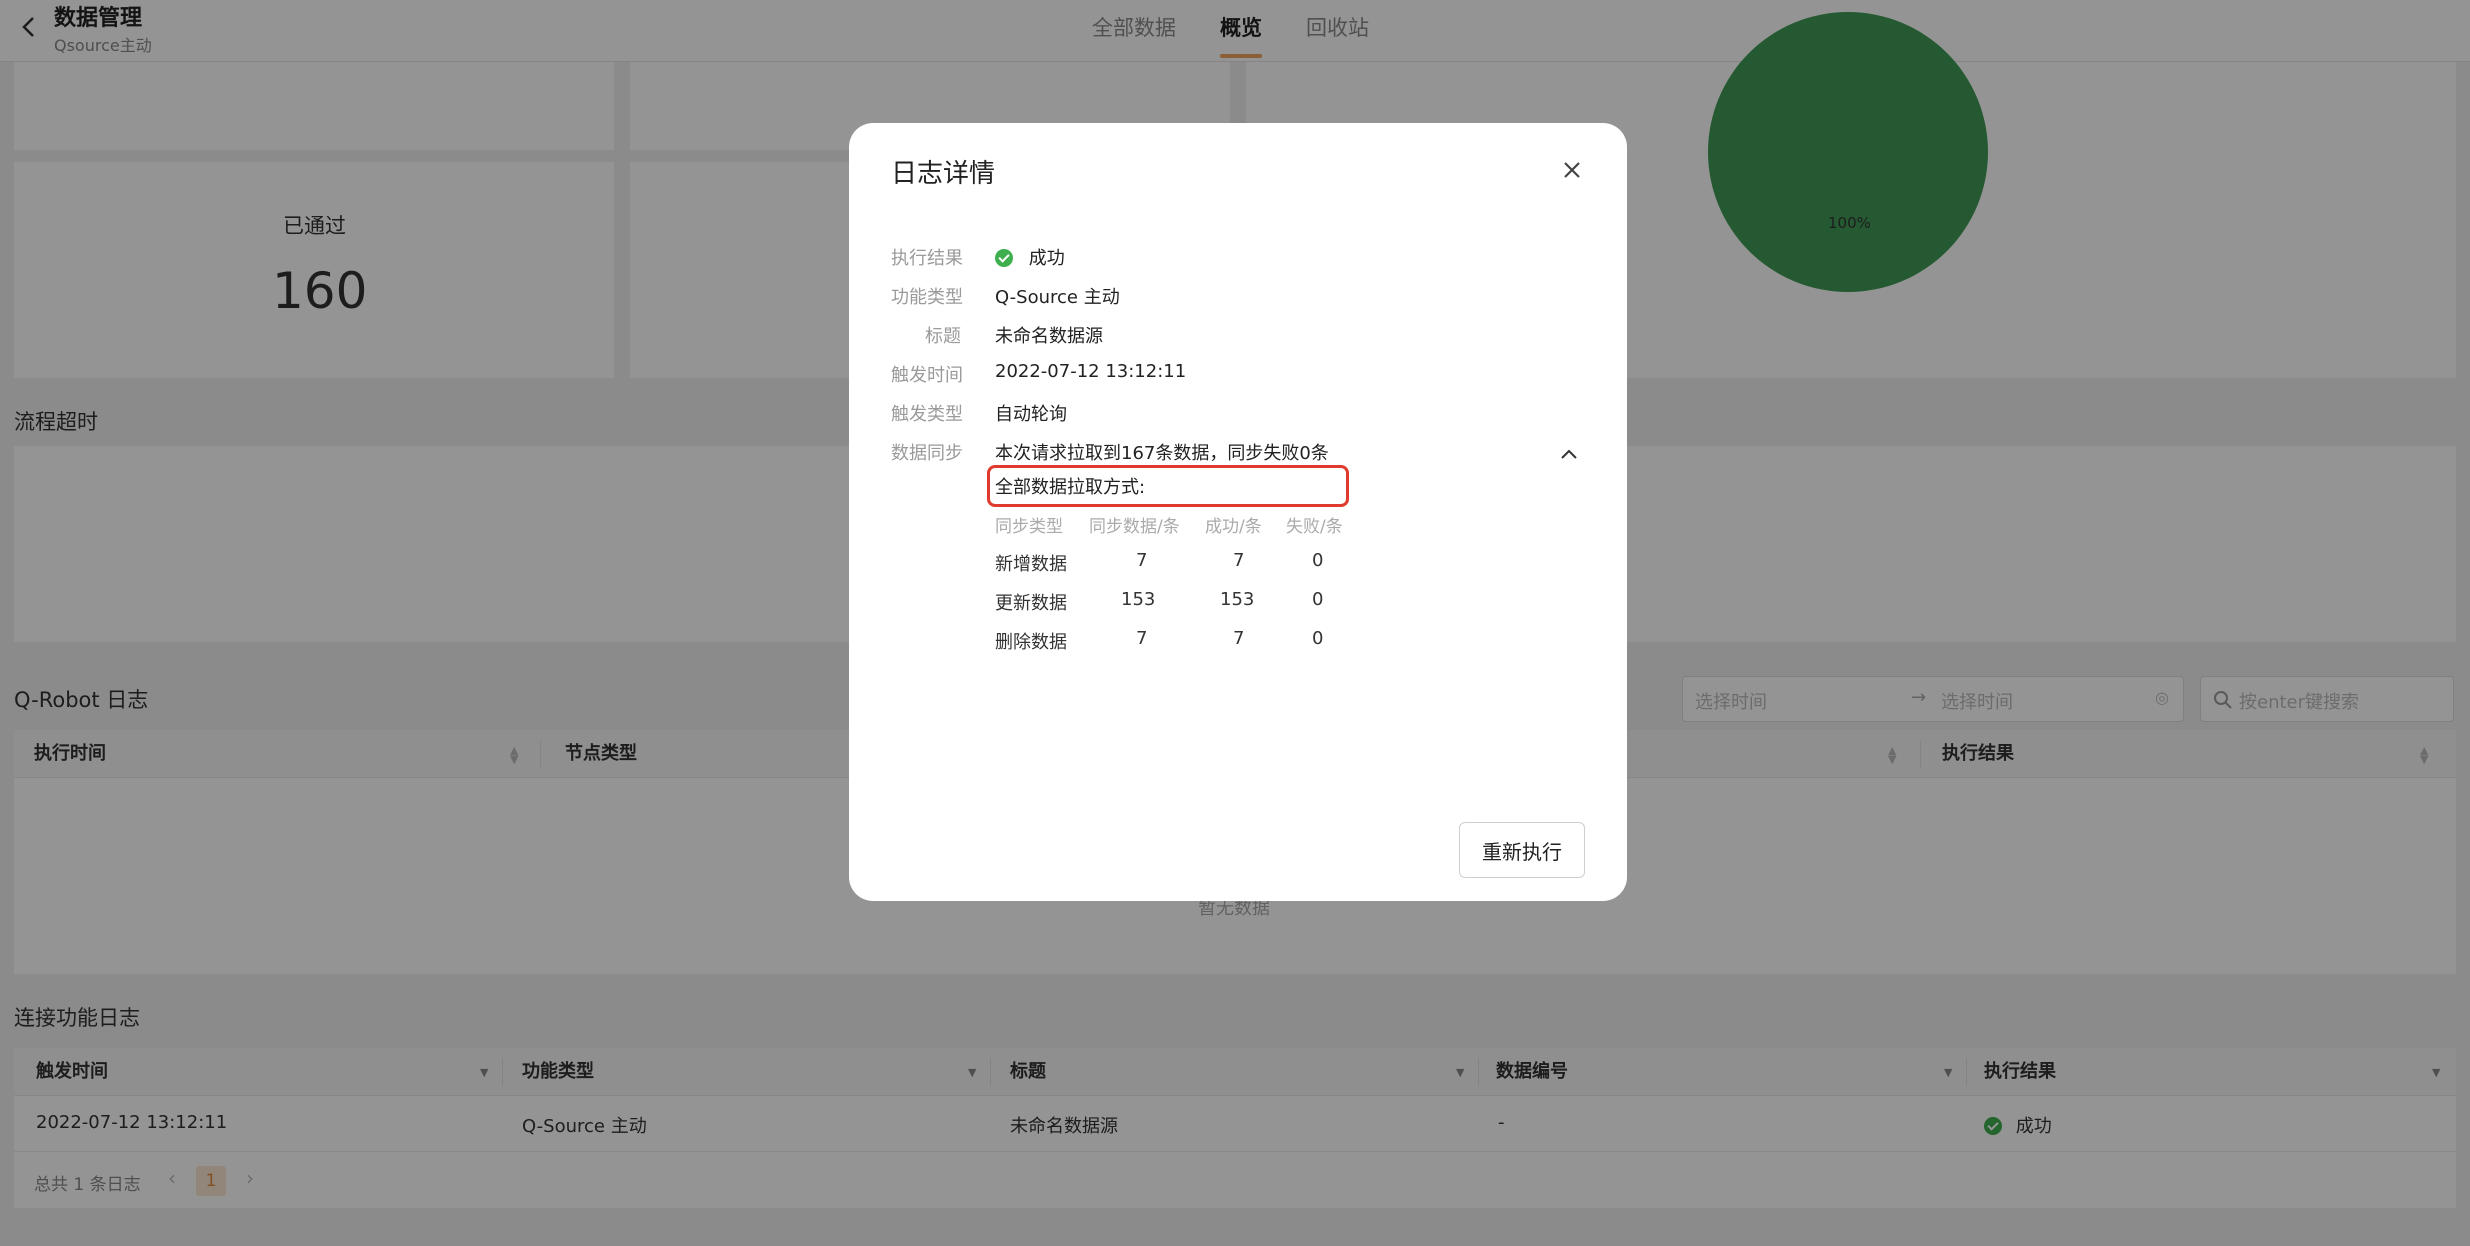 Image resolution: width=2470 pixels, height=1246 pixels. What do you see at coordinates (1091, 371) in the screenshot?
I see `trigger-time-value: 2022-07-12 13:12:11` at bounding box center [1091, 371].